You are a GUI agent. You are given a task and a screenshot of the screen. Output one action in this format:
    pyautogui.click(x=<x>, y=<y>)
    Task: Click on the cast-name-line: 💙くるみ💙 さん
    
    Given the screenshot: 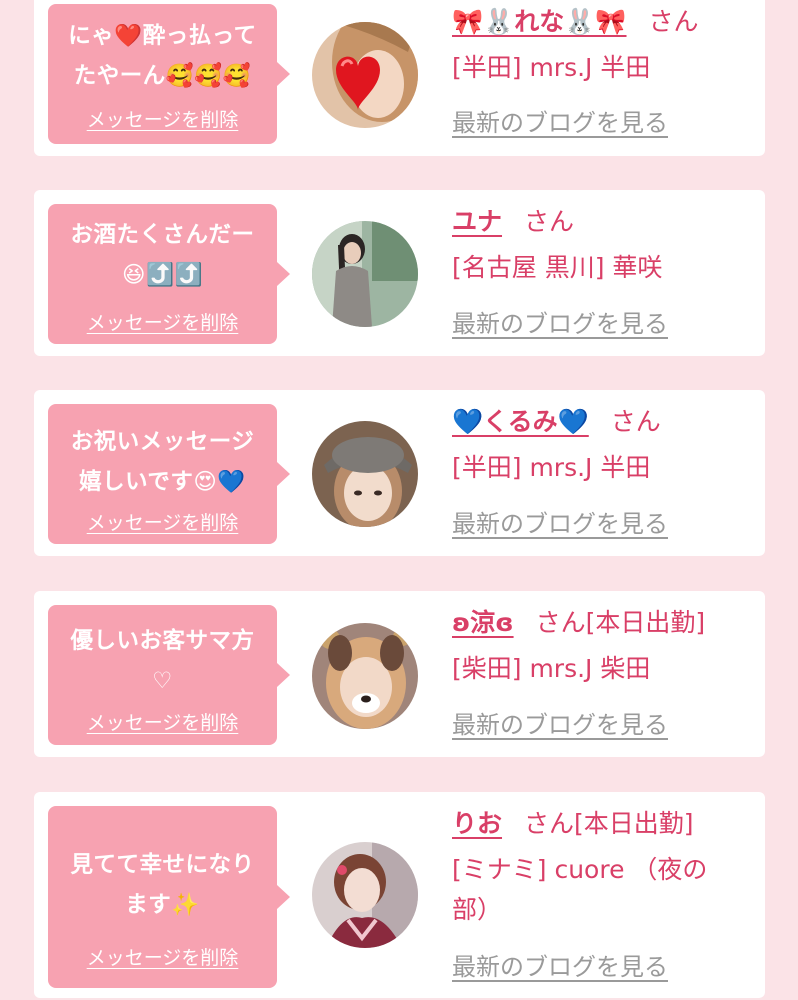 What is the action you would take?
    pyautogui.click(x=556, y=422)
    